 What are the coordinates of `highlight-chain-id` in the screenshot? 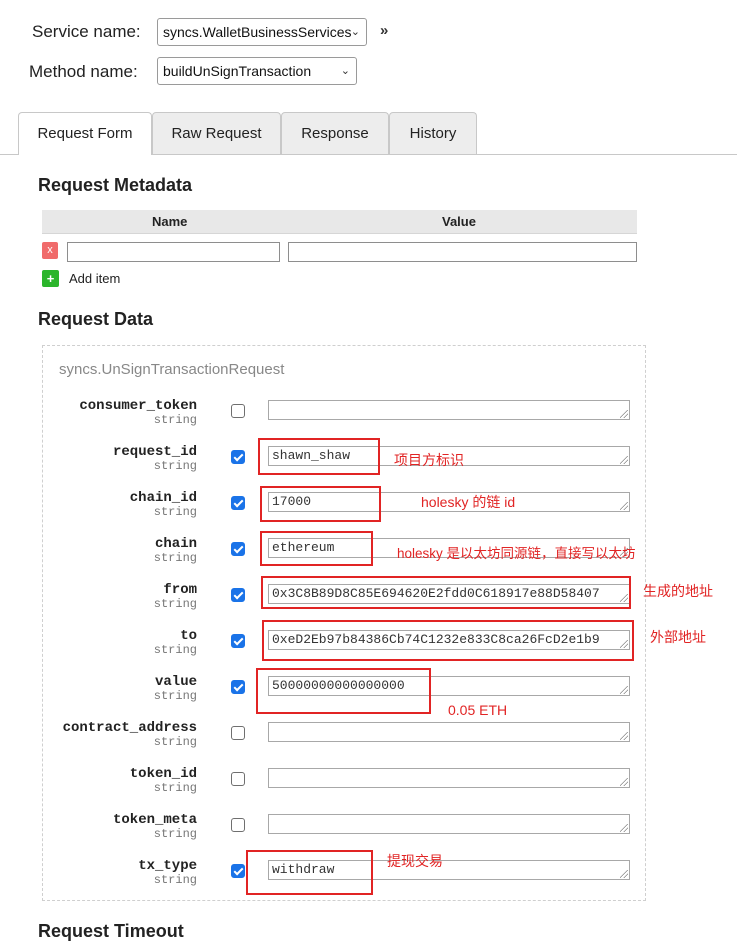 It's located at (320, 504).